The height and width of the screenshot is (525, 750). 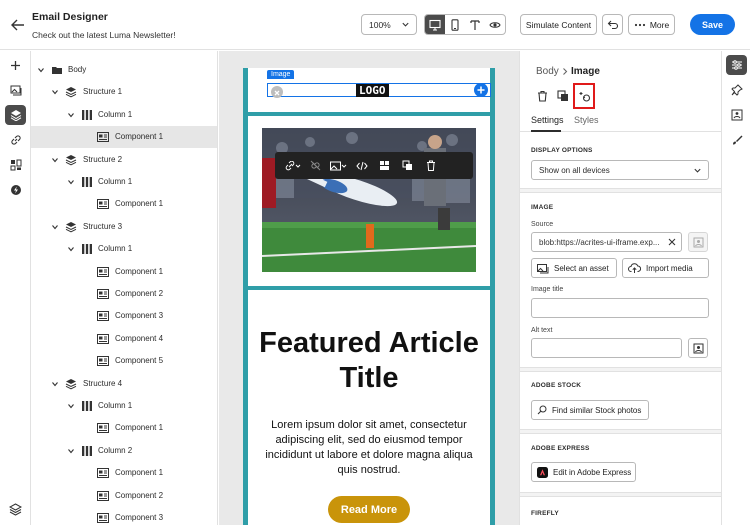 What do you see at coordinates (547, 120) in the screenshot?
I see `tab-settings: Settings` at bounding box center [547, 120].